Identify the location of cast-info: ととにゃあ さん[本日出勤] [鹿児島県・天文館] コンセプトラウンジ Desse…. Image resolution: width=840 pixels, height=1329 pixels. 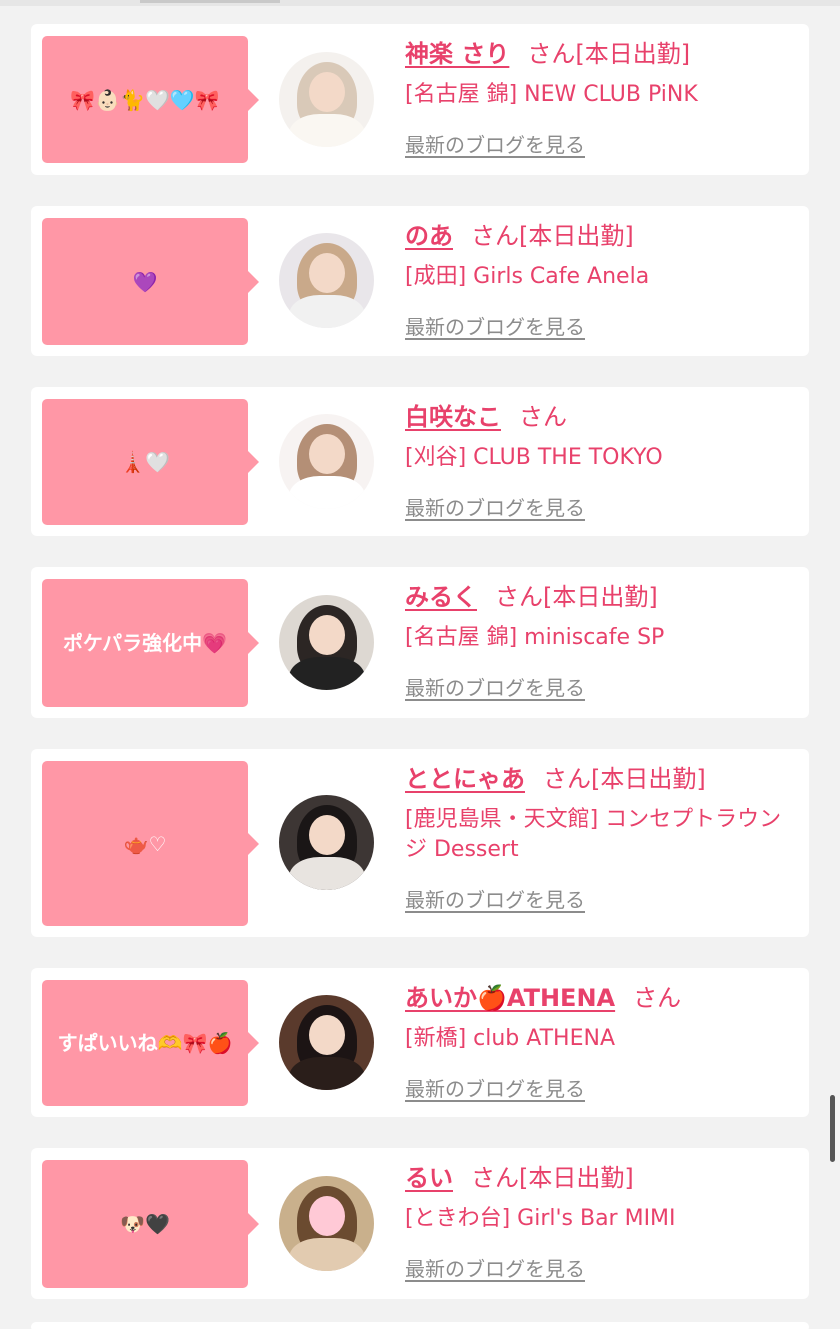
(603, 838).